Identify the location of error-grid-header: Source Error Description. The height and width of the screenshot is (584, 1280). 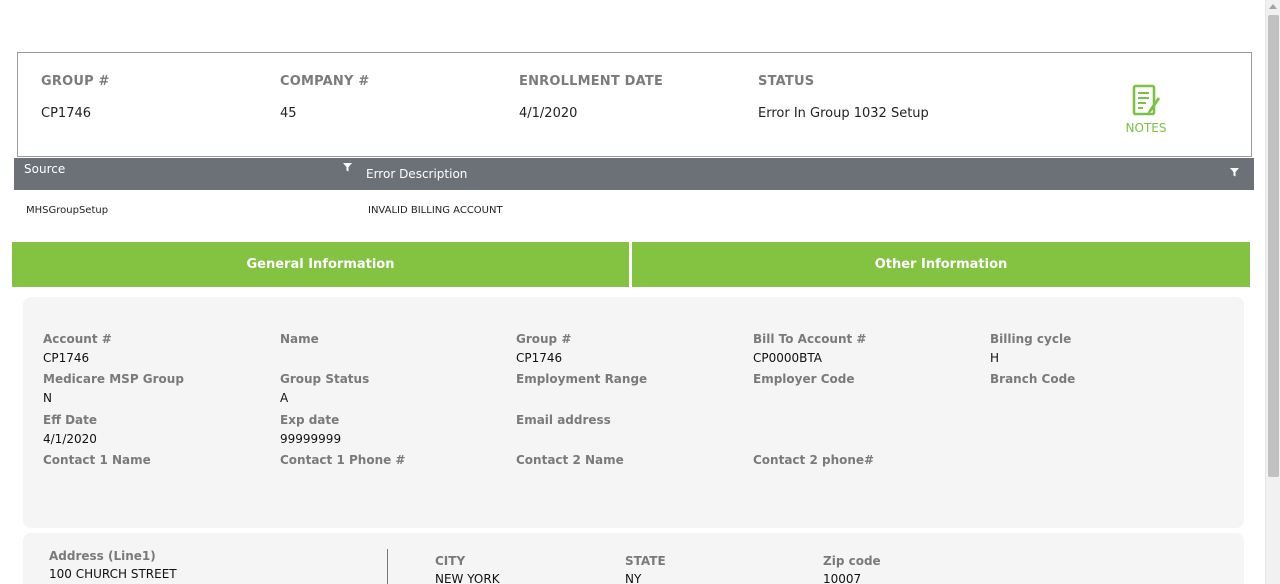
(634, 174).